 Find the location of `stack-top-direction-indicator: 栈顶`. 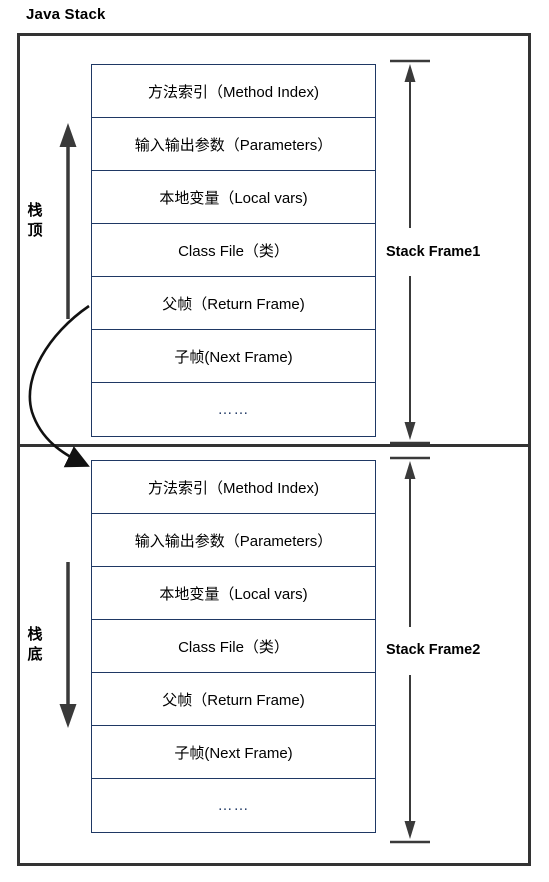

stack-top-direction-indicator: 栈顶 is located at coordinates (54, 221).